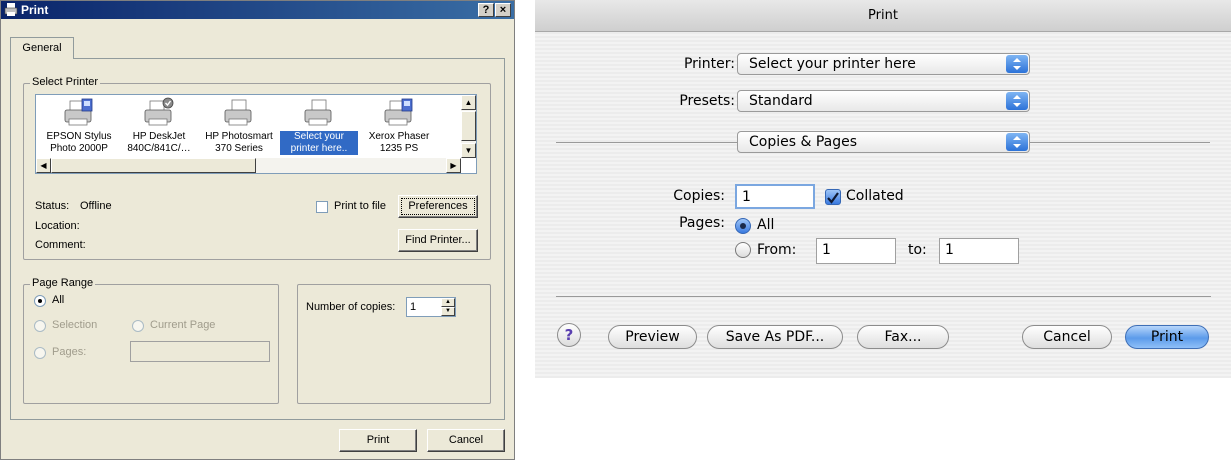 The height and width of the screenshot is (460, 1231). I want to click on selection-radio, so click(40, 326).